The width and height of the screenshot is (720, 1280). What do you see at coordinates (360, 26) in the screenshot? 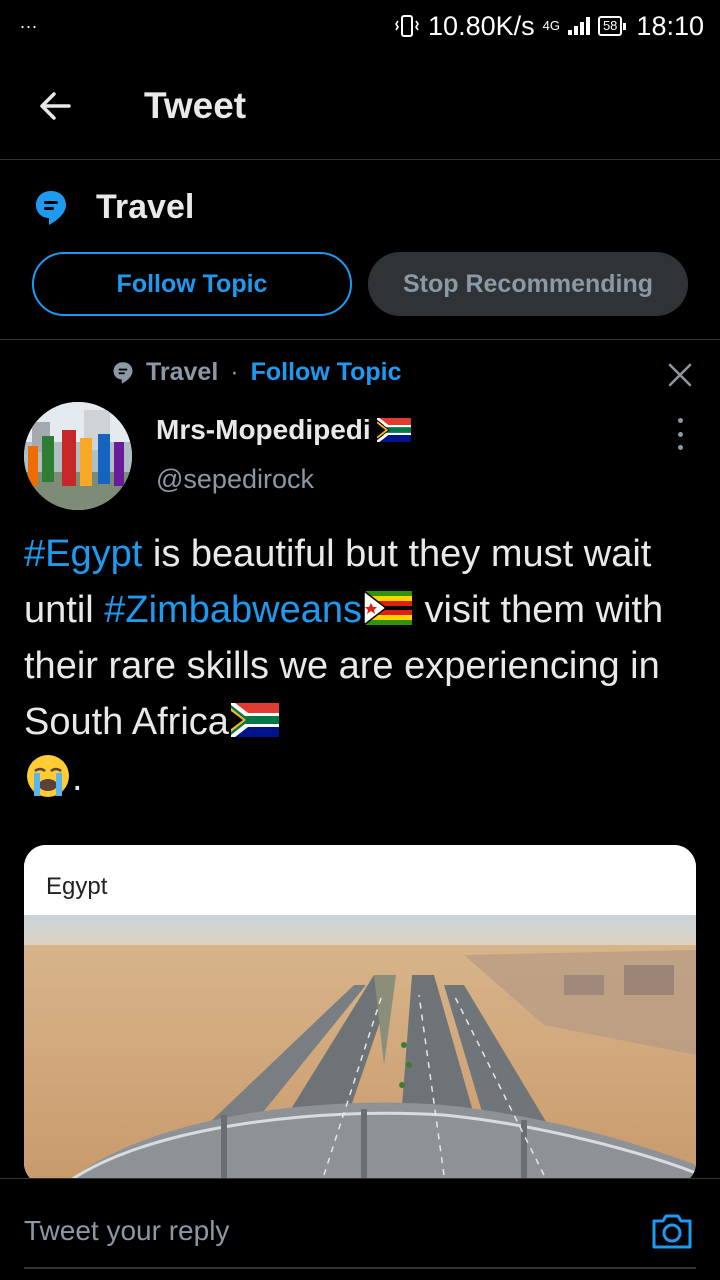
I see `status-bar: ... 10.80K/s 4G 58 18:10` at bounding box center [360, 26].